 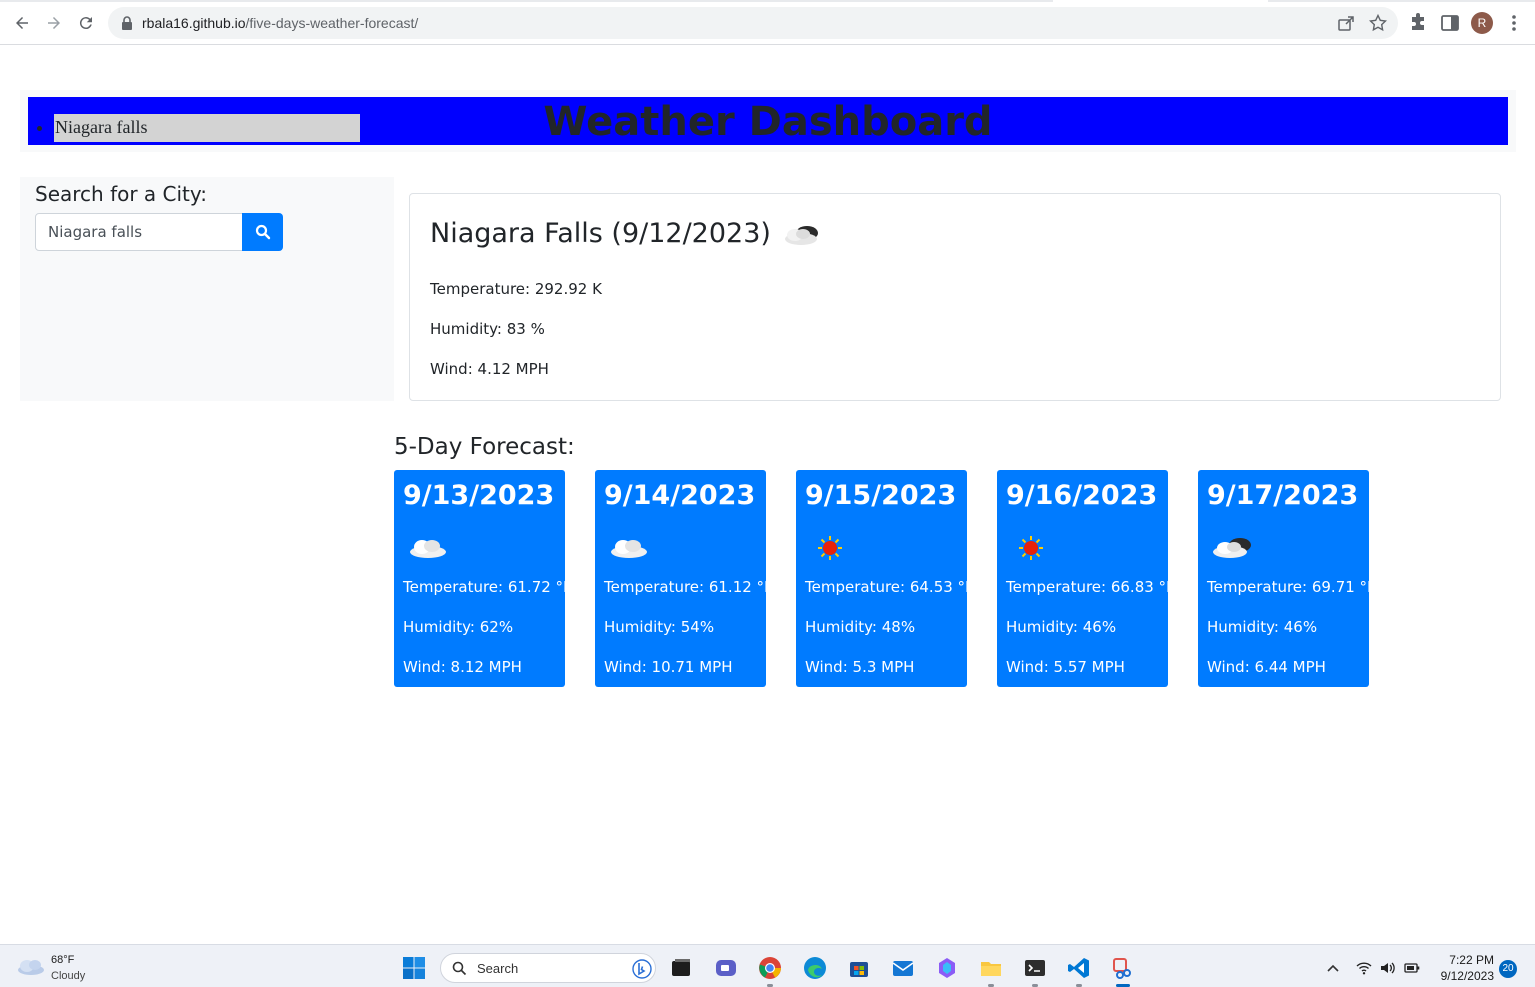 What do you see at coordinates (991, 968) in the screenshot?
I see `file-explorer-icon` at bounding box center [991, 968].